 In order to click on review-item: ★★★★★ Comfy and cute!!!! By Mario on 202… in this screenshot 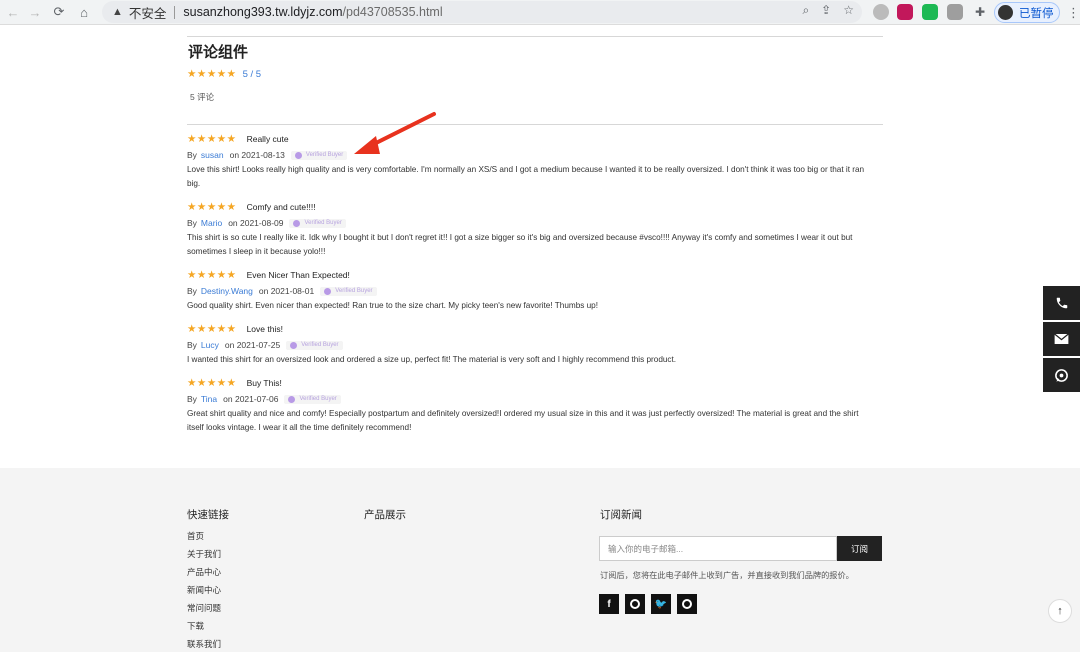, I will do `click(535, 230)`.